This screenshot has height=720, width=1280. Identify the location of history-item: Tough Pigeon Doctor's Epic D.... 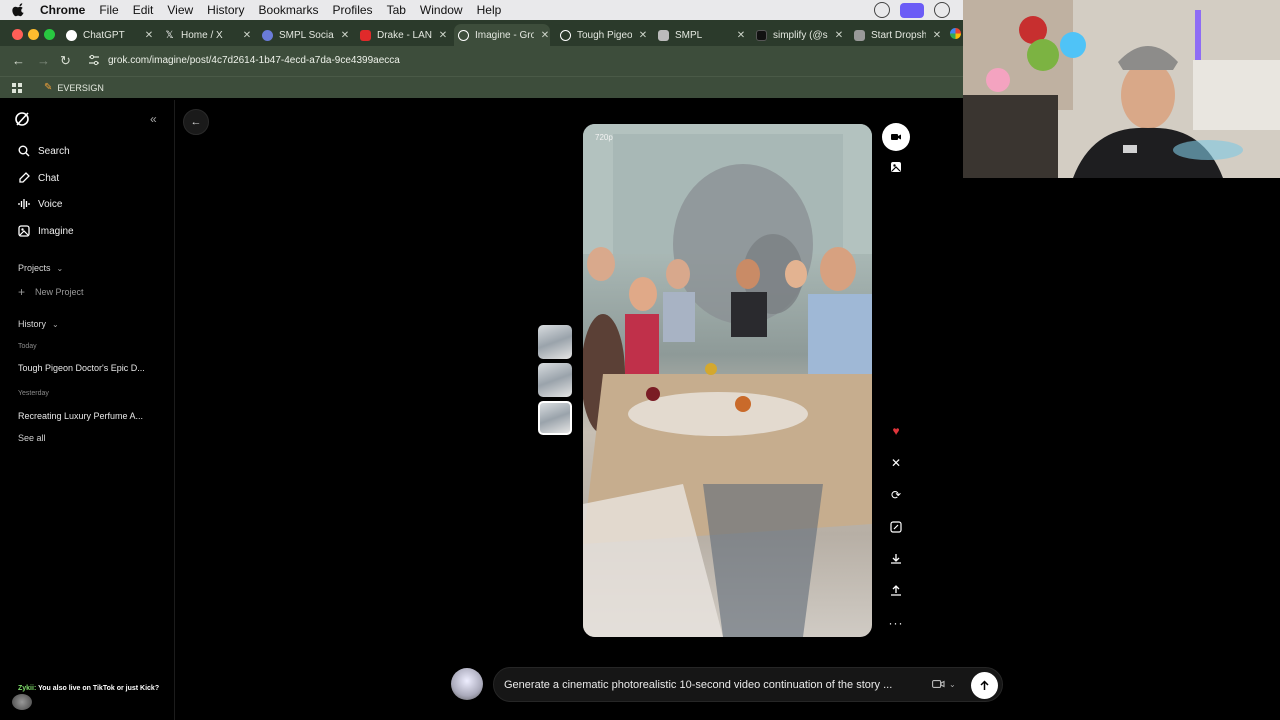
(81, 368).